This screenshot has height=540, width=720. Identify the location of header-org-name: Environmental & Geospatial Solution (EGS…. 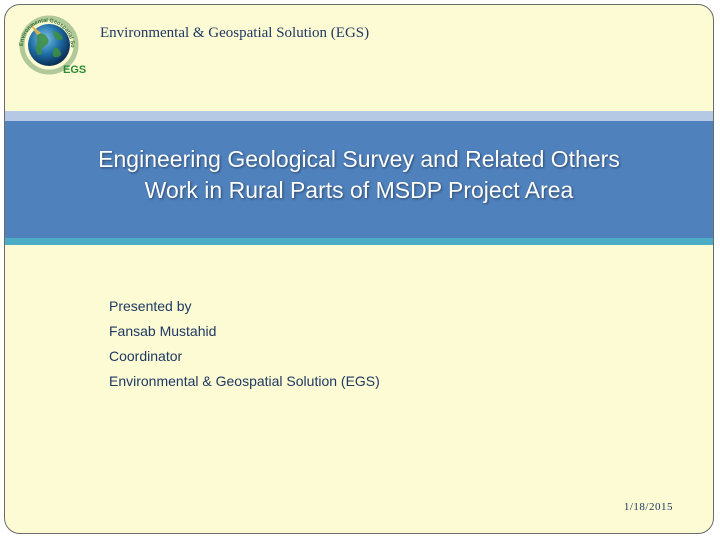
(235, 33).